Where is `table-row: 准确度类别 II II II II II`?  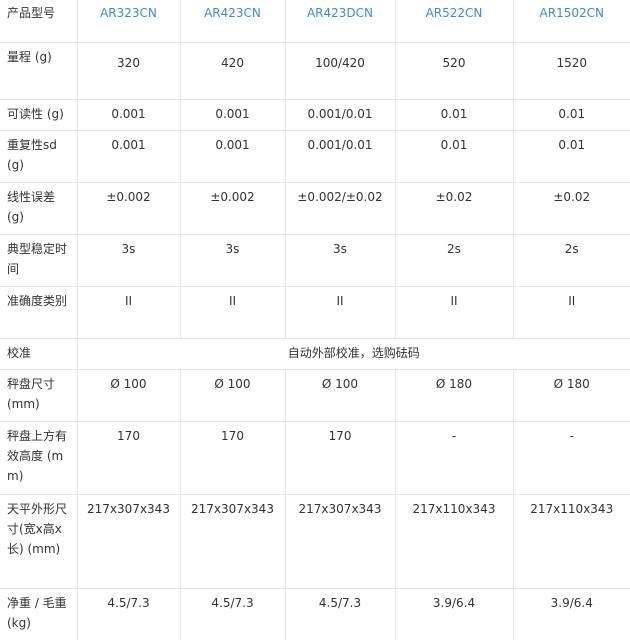 table-row: 准确度类别 II II II II II is located at coordinates (315, 313).